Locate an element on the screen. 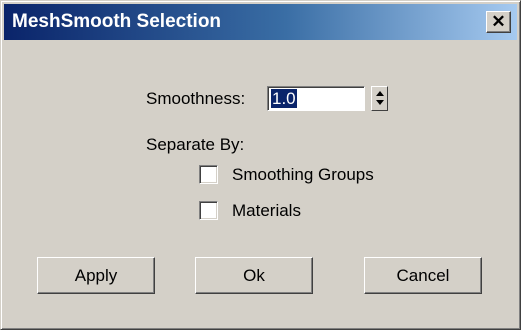 This screenshot has width=521, height=330. smoothing-groups-checkbox is located at coordinates (208, 174).